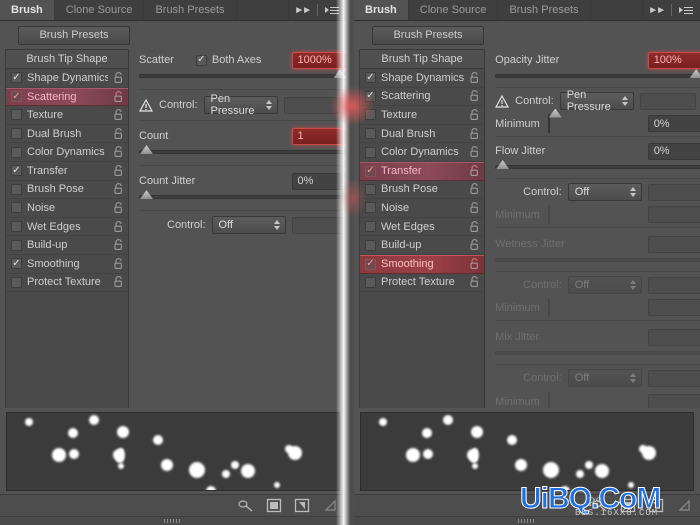 Image resolution: width=700 pixels, height=525 pixels. Describe the element at coordinates (242, 149) in the screenshot. I see `count-slider` at that location.